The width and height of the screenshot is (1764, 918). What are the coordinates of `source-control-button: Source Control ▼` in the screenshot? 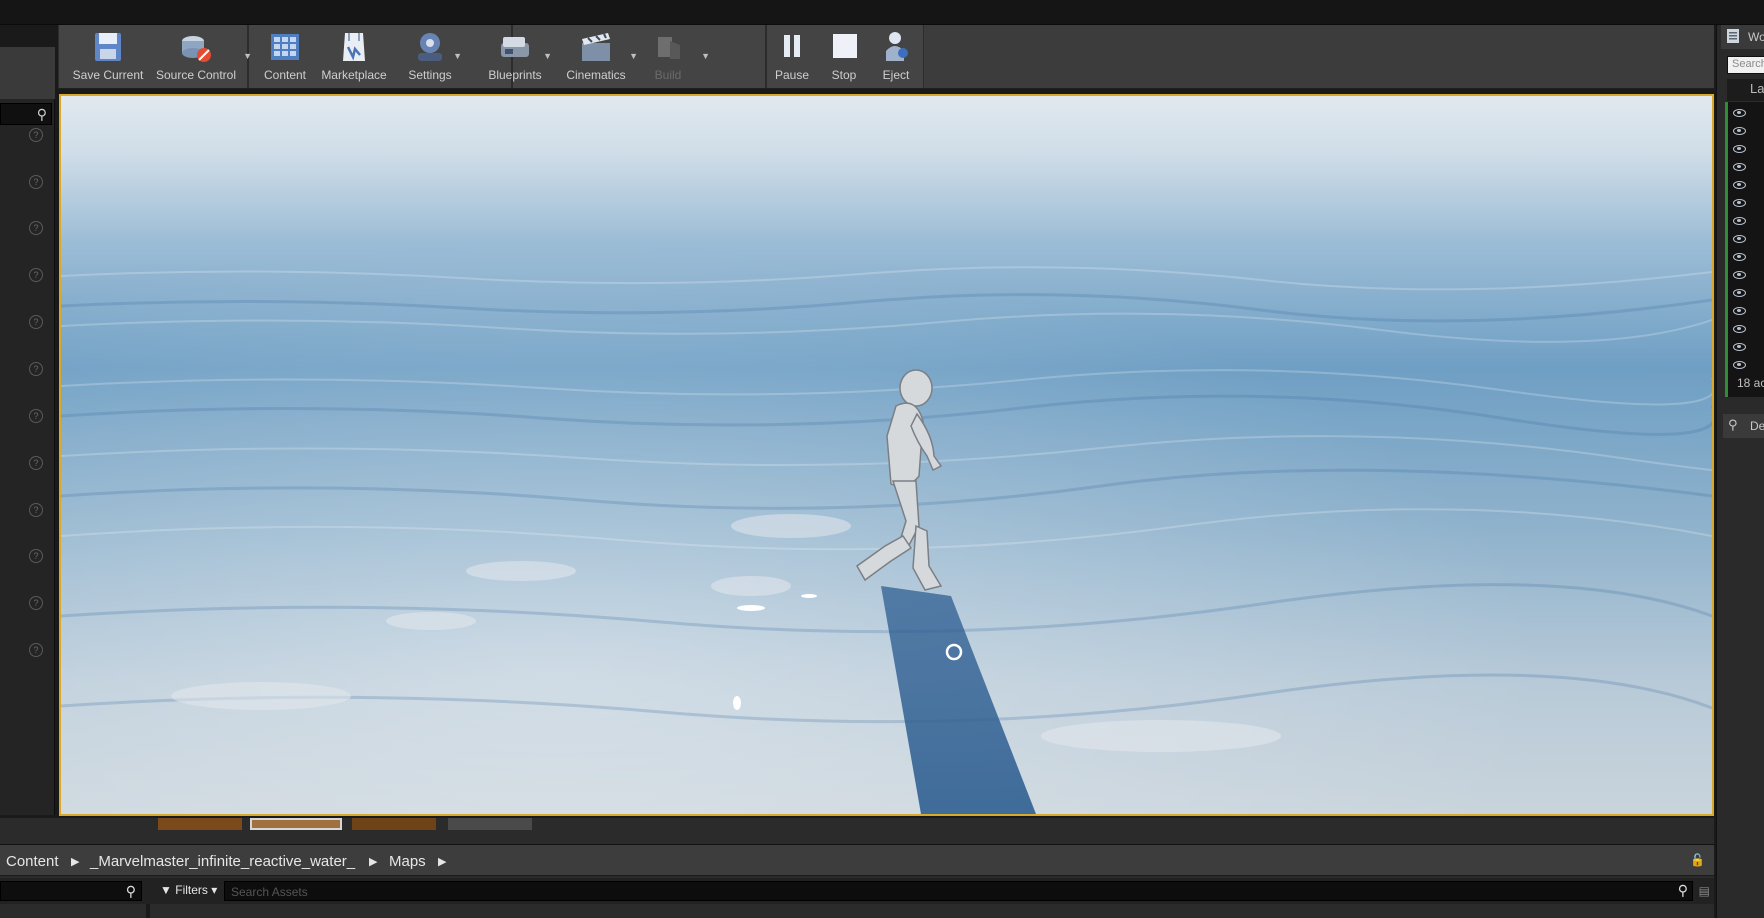 It's located at (199, 56).